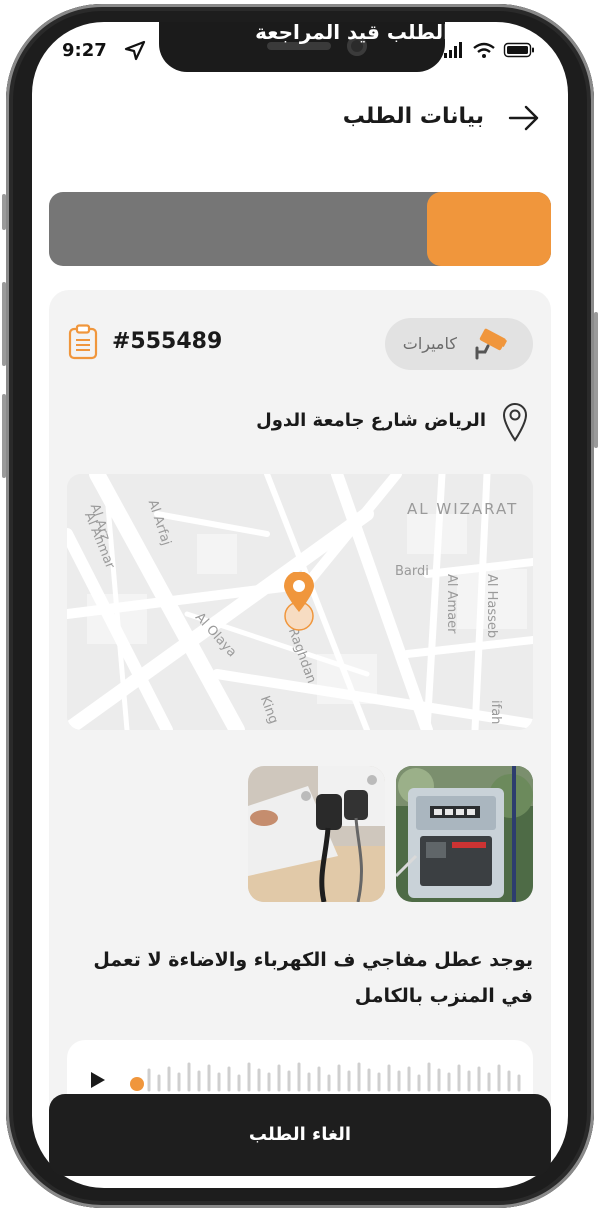 The height and width of the screenshot is (1214, 600). Describe the element at coordinates (491, 606) in the screenshot. I see `map-label-street: Al Hasseb` at that location.